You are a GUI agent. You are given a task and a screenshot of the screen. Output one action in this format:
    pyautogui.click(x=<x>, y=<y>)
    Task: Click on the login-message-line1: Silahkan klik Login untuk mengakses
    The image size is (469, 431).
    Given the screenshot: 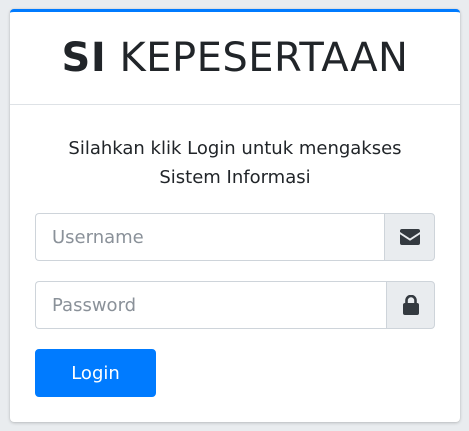 What is the action you would take?
    pyautogui.click(x=235, y=148)
    